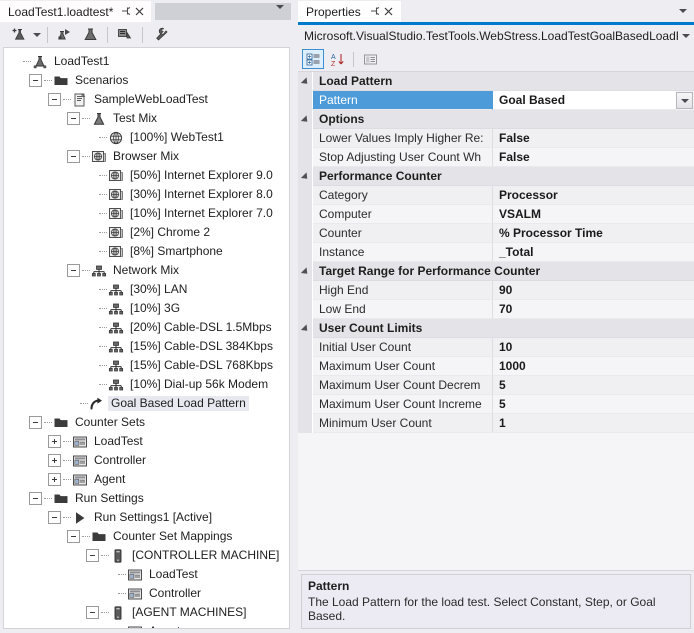 This screenshot has height=633, width=694. Describe the element at coordinates (593, 366) in the screenshot. I see `property-value: 1000` at that location.